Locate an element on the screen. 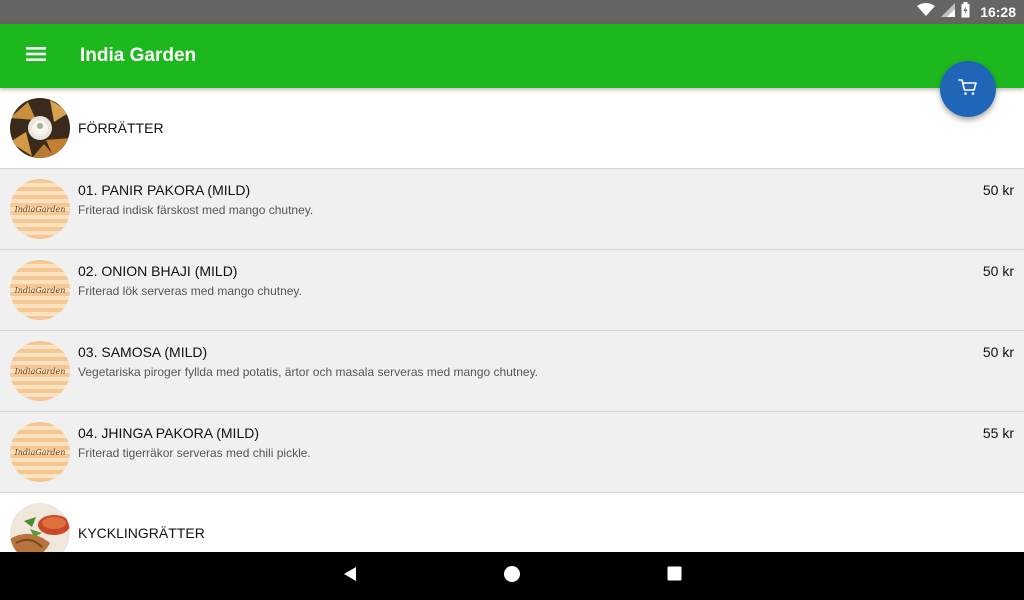 The width and height of the screenshot is (1024, 600). back-button is located at coordinates (350, 576).